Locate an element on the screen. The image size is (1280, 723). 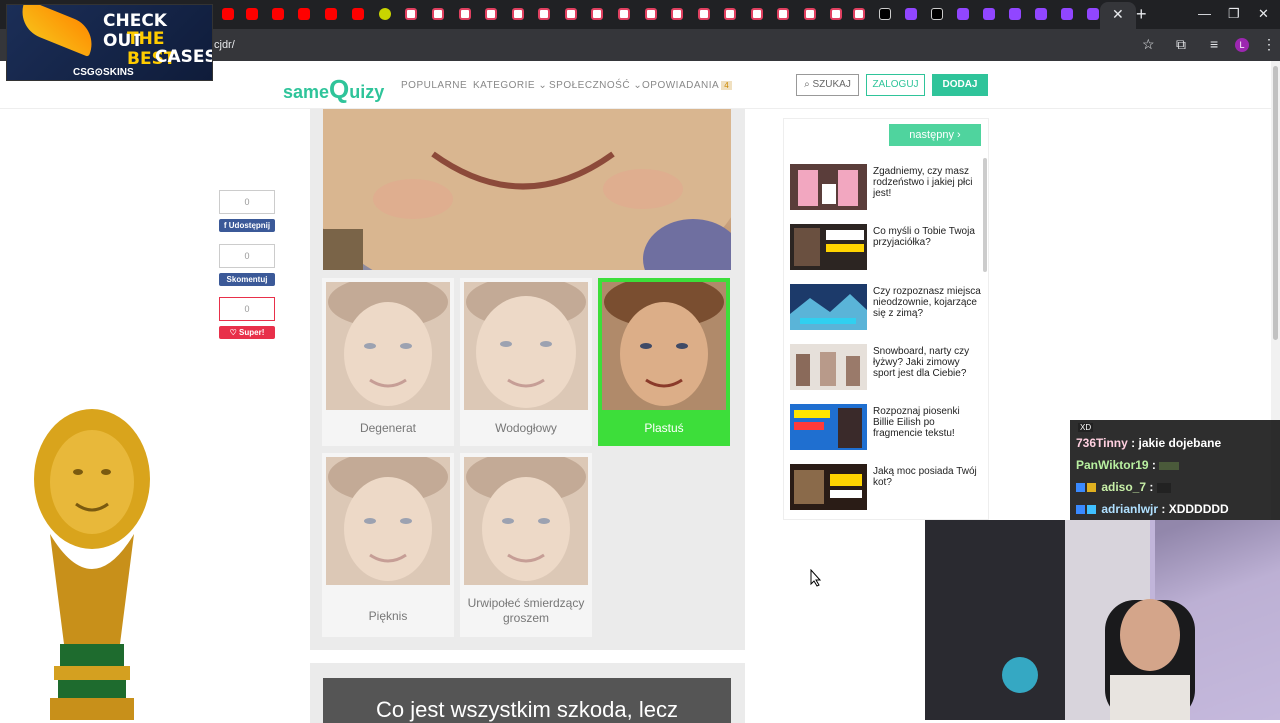
profile-avatar: L is located at coordinates (1242, 45).